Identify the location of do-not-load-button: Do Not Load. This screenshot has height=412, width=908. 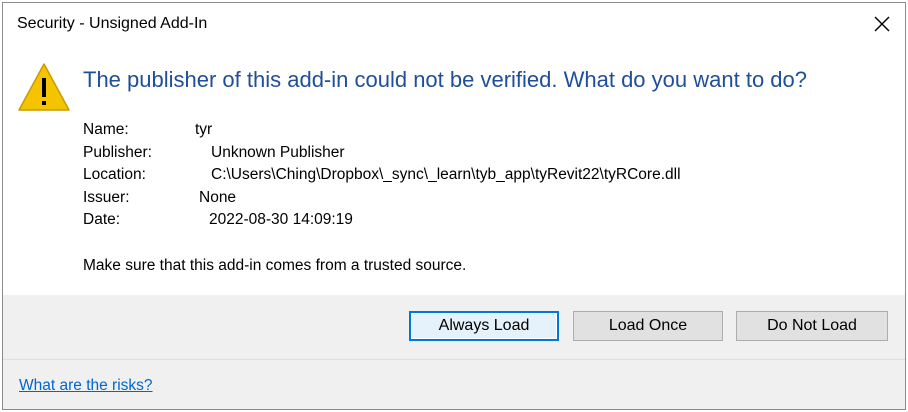
(812, 326).